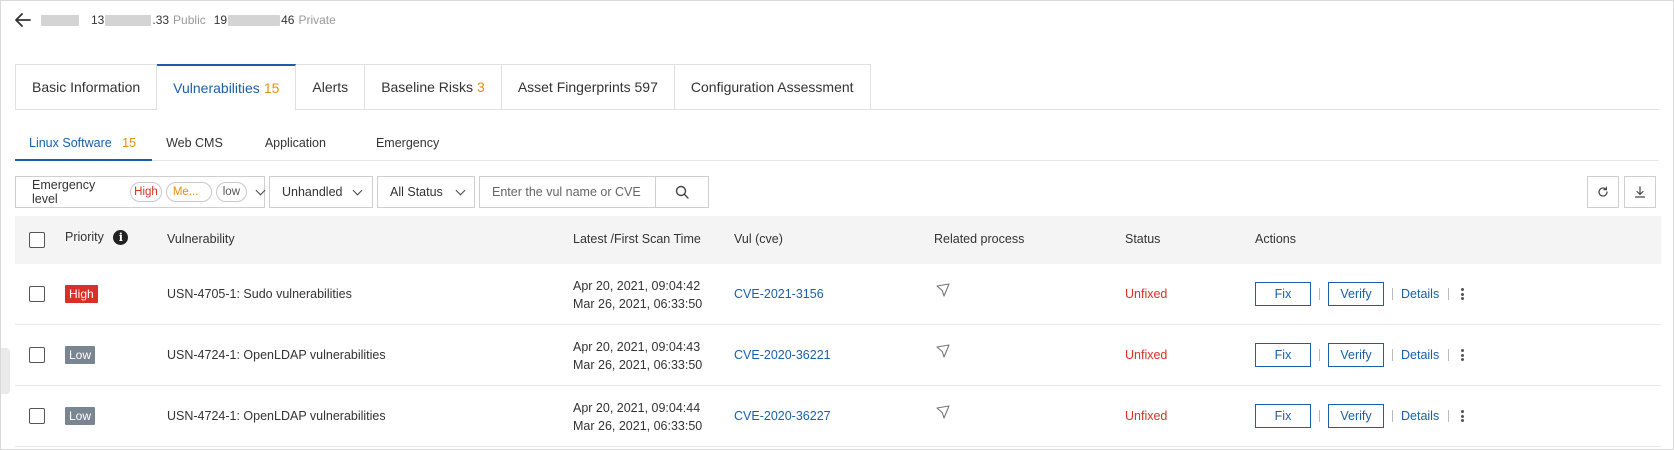 This screenshot has height=450, width=1674. What do you see at coordinates (98, 20) in the screenshot?
I see `public-ip-prefix: 13` at bounding box center [98, 20].